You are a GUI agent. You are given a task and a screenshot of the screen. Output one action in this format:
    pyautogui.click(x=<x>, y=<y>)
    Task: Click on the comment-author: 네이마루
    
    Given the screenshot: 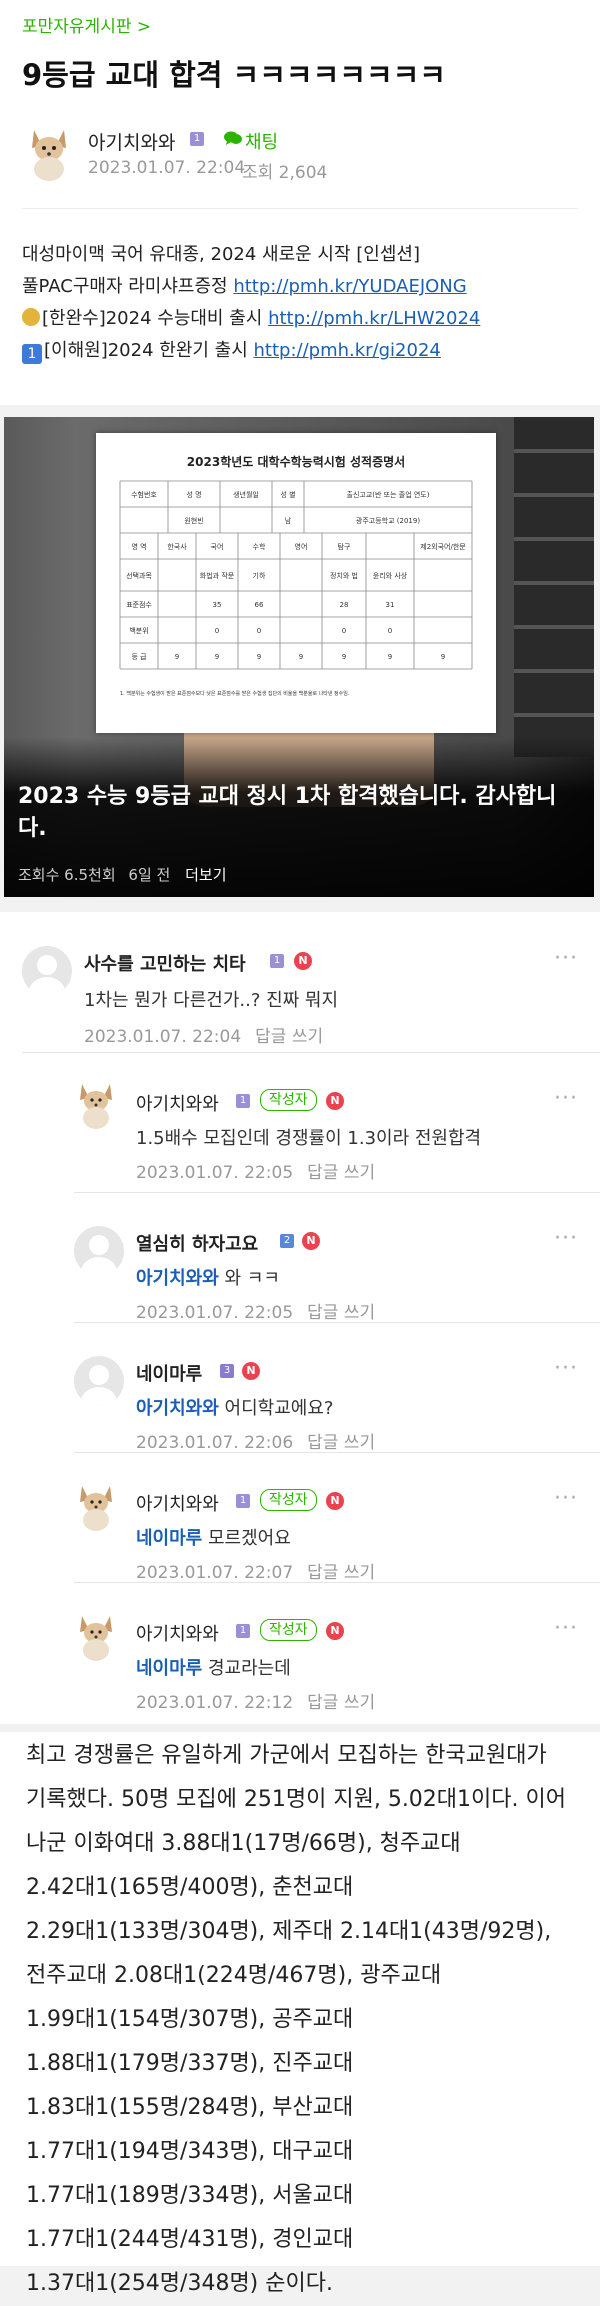 What is the action you would take?
    pyautogui.click(x=169, y=1373)
    